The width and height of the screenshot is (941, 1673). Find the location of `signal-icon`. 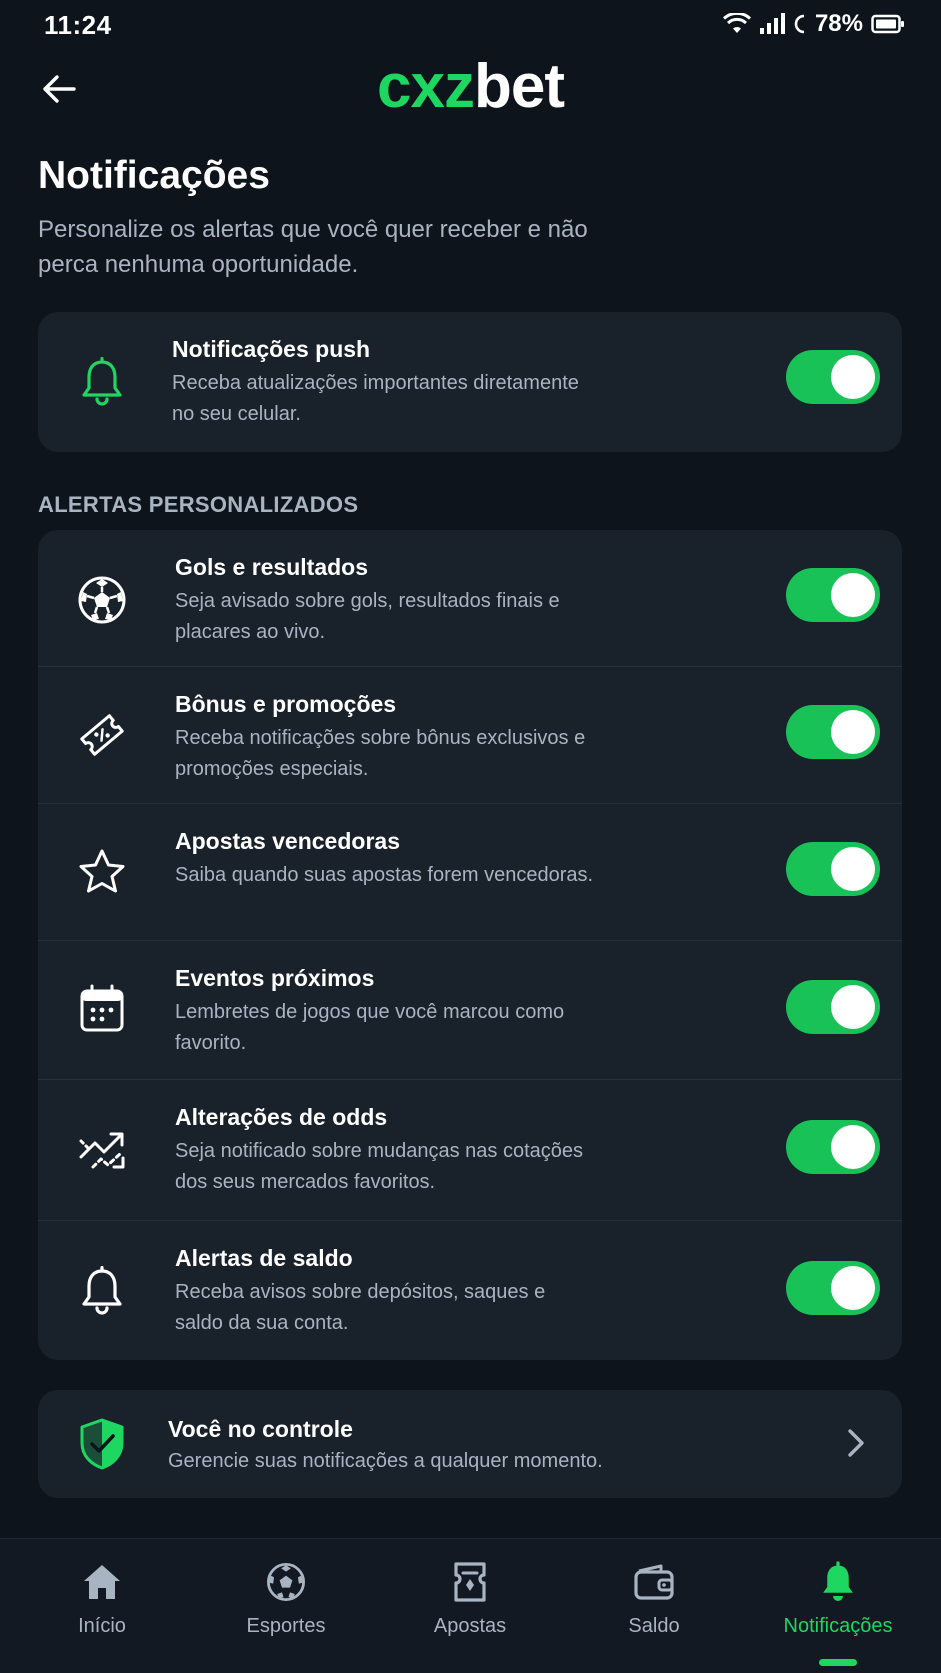

signal-icon is located at coordinates (772, 24).